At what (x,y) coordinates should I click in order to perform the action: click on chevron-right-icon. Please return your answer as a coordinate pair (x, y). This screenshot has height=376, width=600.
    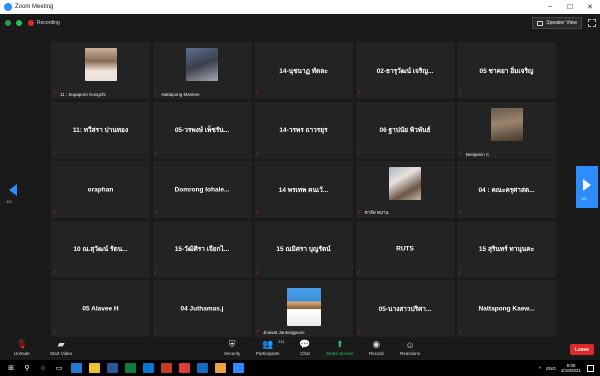
    Looking at the image, I should click on (587, 185).